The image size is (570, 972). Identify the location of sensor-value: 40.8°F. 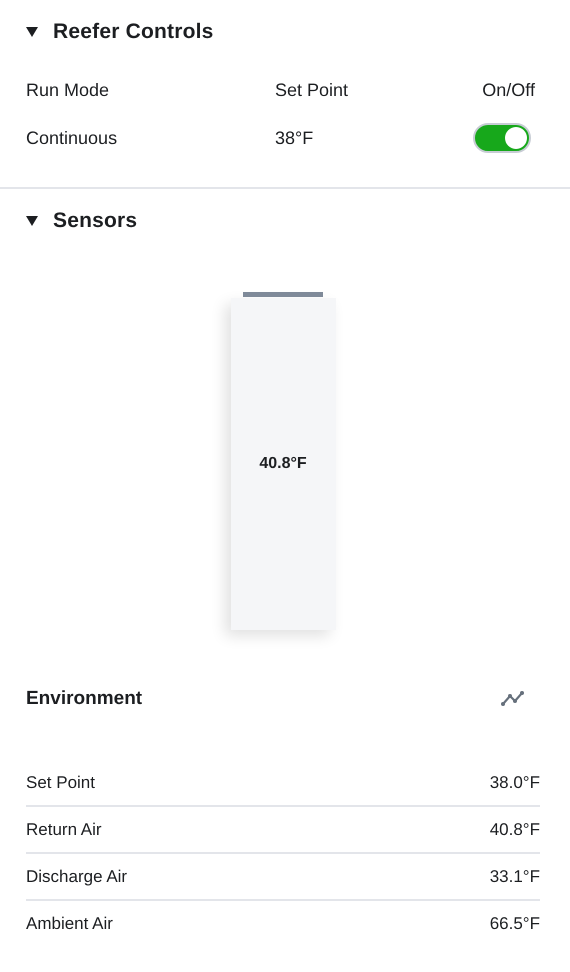
(515, 830).